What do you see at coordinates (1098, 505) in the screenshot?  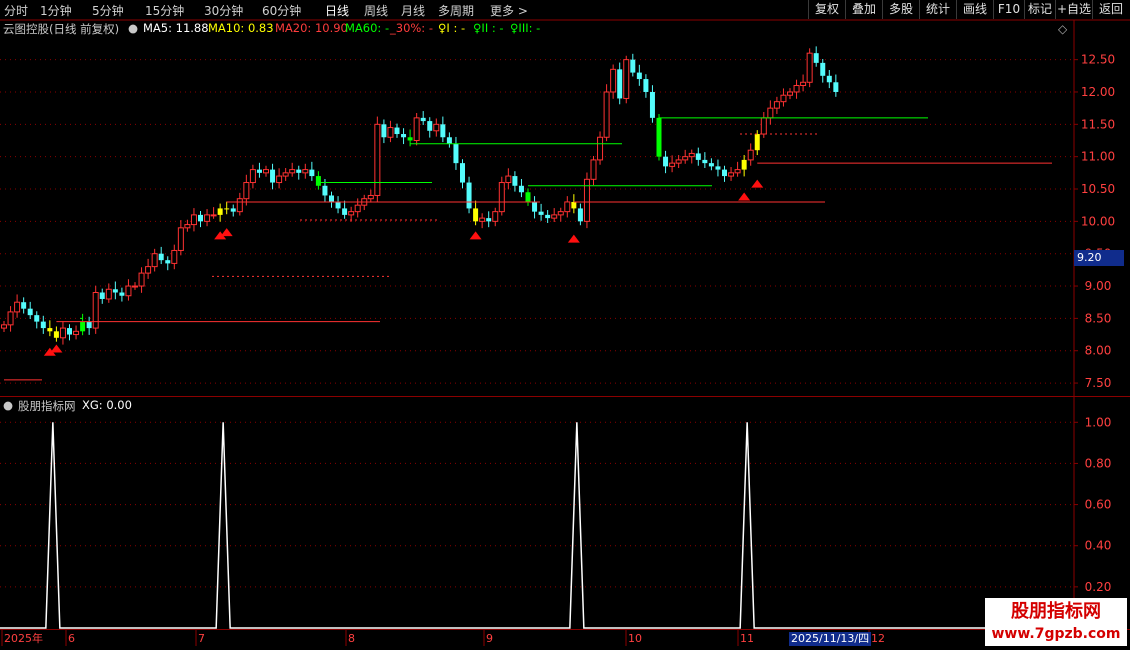 I see `indicator-tick-label: 0.60` at bounding box center [1098, 505].